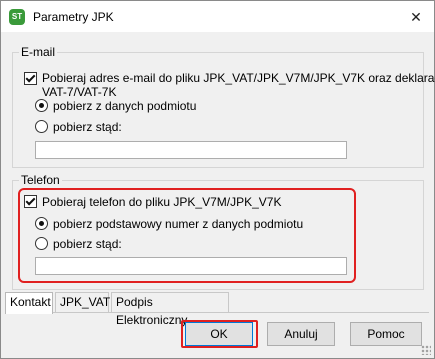 The width and height of the screenshot is (435, 359). What do you see at coordinates (87, 127) in the screenshot?
I see `email-radio-from-here-label: pobierz stąd:` at bounding box center [87, 127].